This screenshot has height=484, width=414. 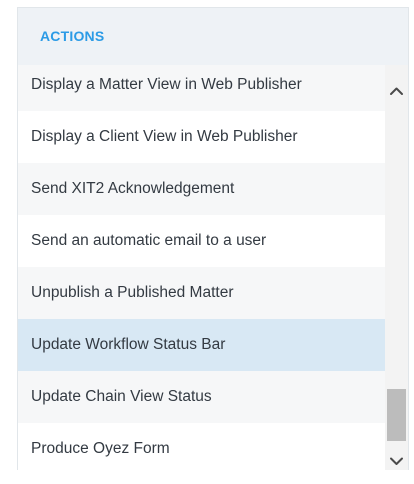 What do you see at coordinates (72, 36) in the screenshot?
I see `actions-title: ACTIONS` at bounding box center [72, 36].